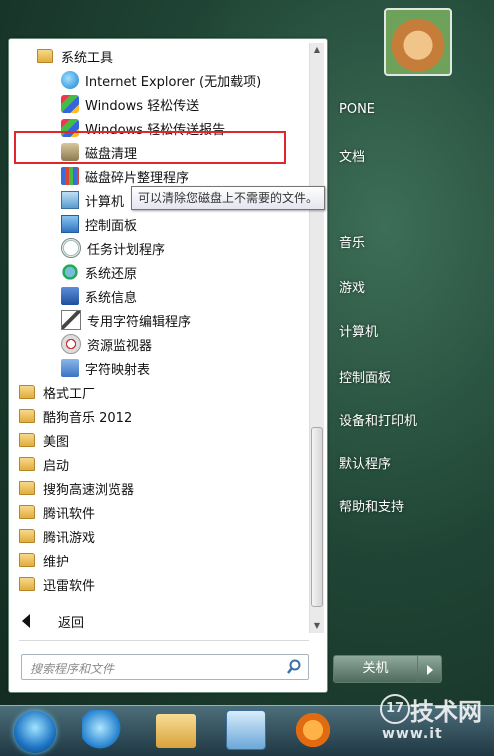 This screenshot has width=494, height=756. Describe the element at coordinates (150, 147) in the screenshot. I see `red-highlight-box` at that location.